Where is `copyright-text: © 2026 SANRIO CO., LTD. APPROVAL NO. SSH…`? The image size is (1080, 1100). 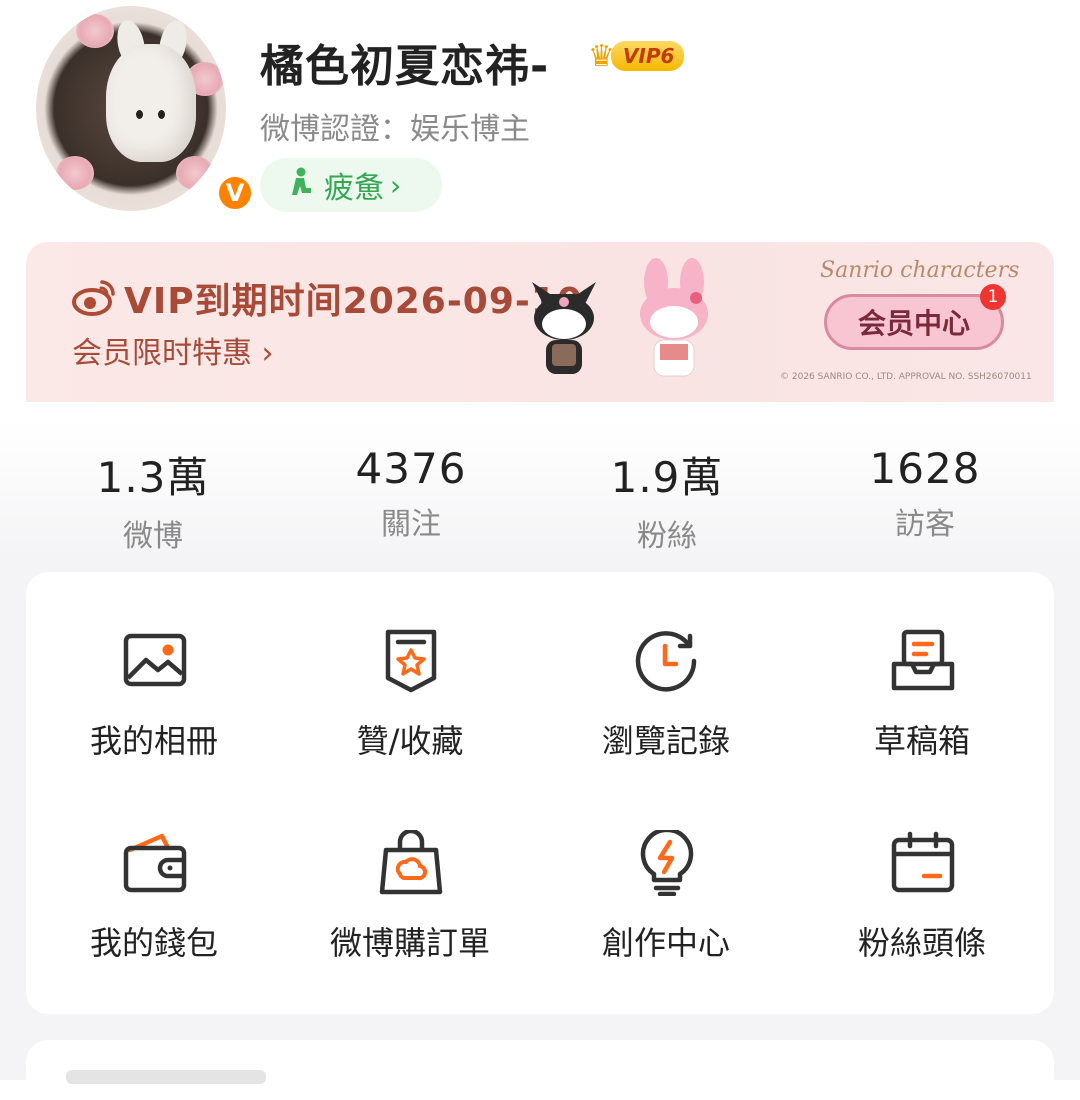 copyright-text: © 2026 SANRIO CO., LTD. APPROVAL NO. SSH… is located at coordinates (906, 377).